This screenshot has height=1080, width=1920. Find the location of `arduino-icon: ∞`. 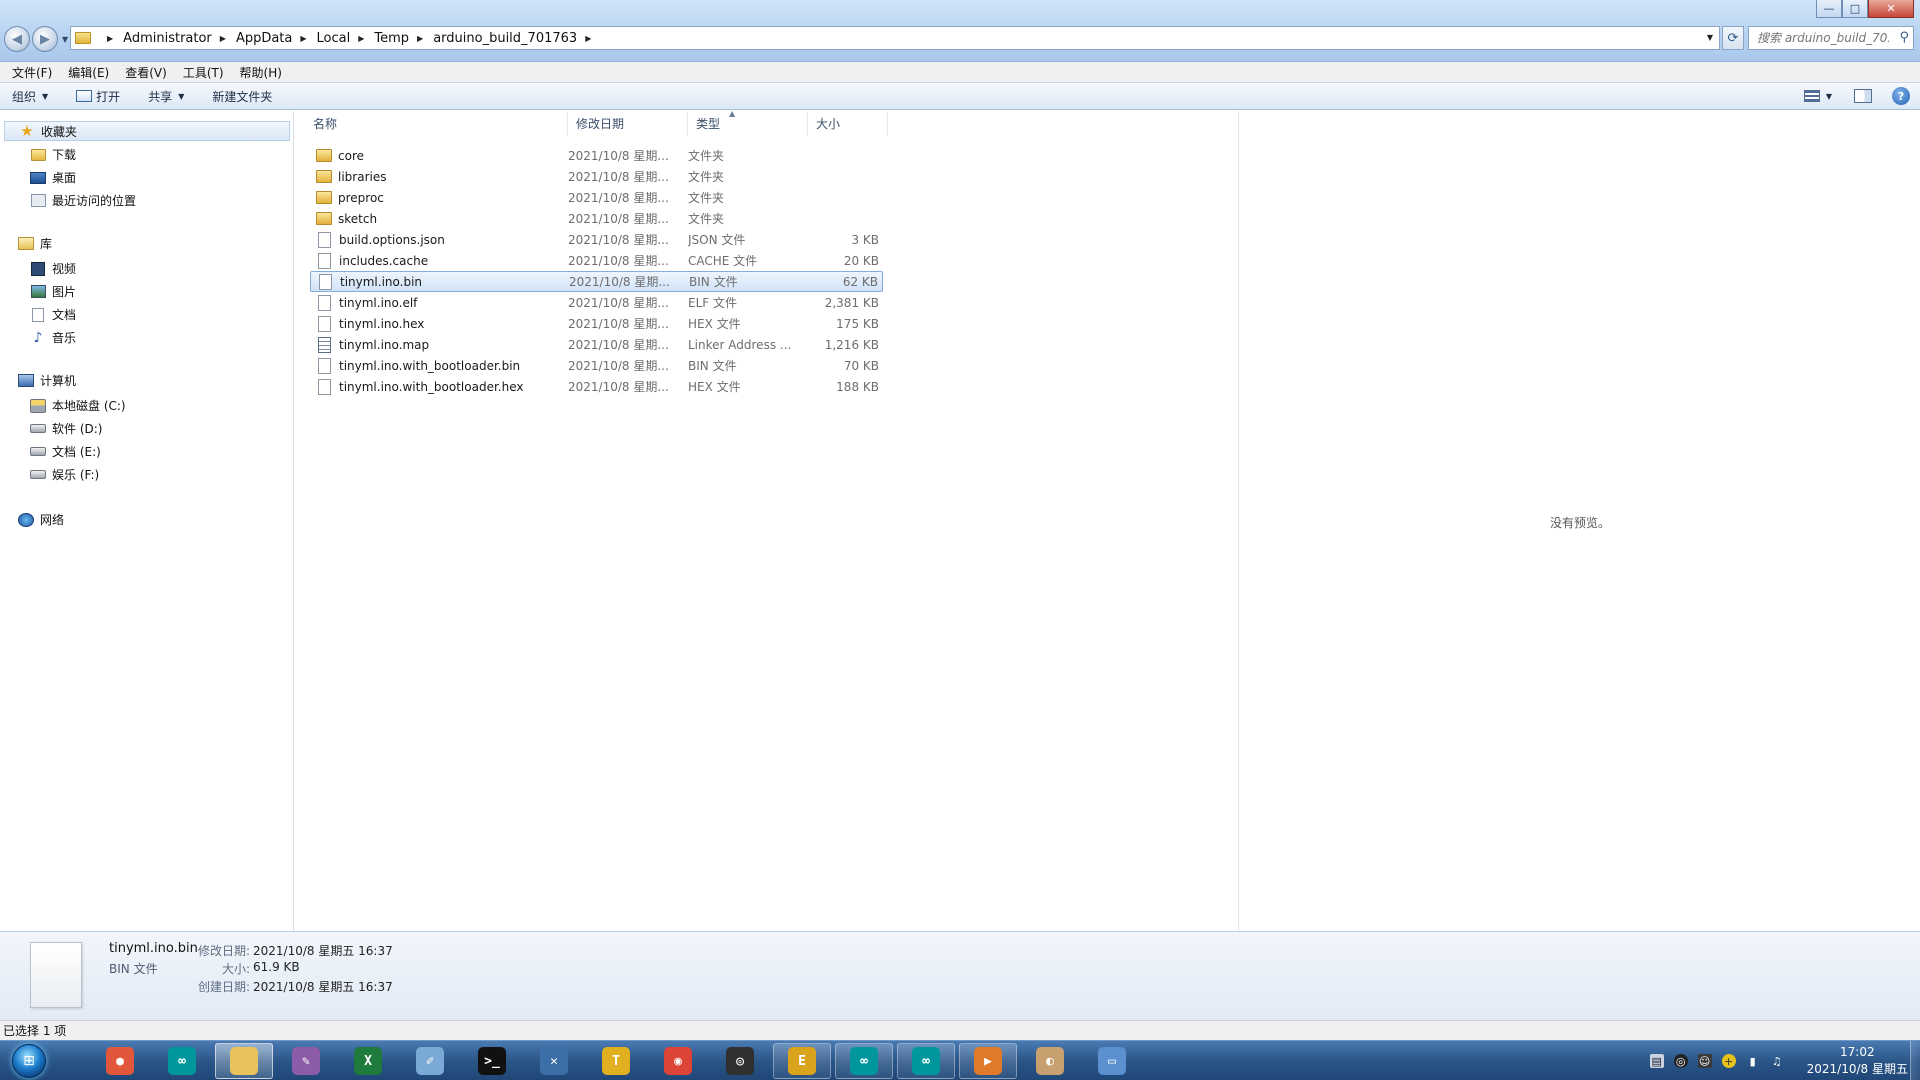

arduino-icon: ∞ is located at coordinates (182, 1061).